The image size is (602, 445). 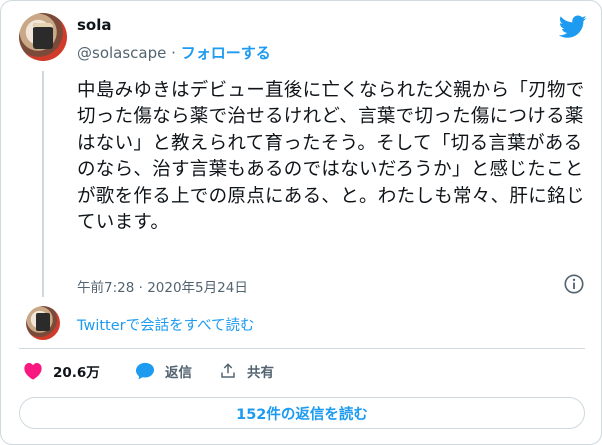 I want to click on author-display-name: sola, so click(x=94, y=25).